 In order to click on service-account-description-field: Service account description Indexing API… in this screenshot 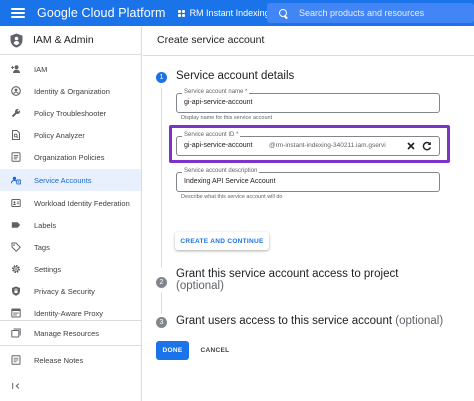, I will do `click(308, 180)`.